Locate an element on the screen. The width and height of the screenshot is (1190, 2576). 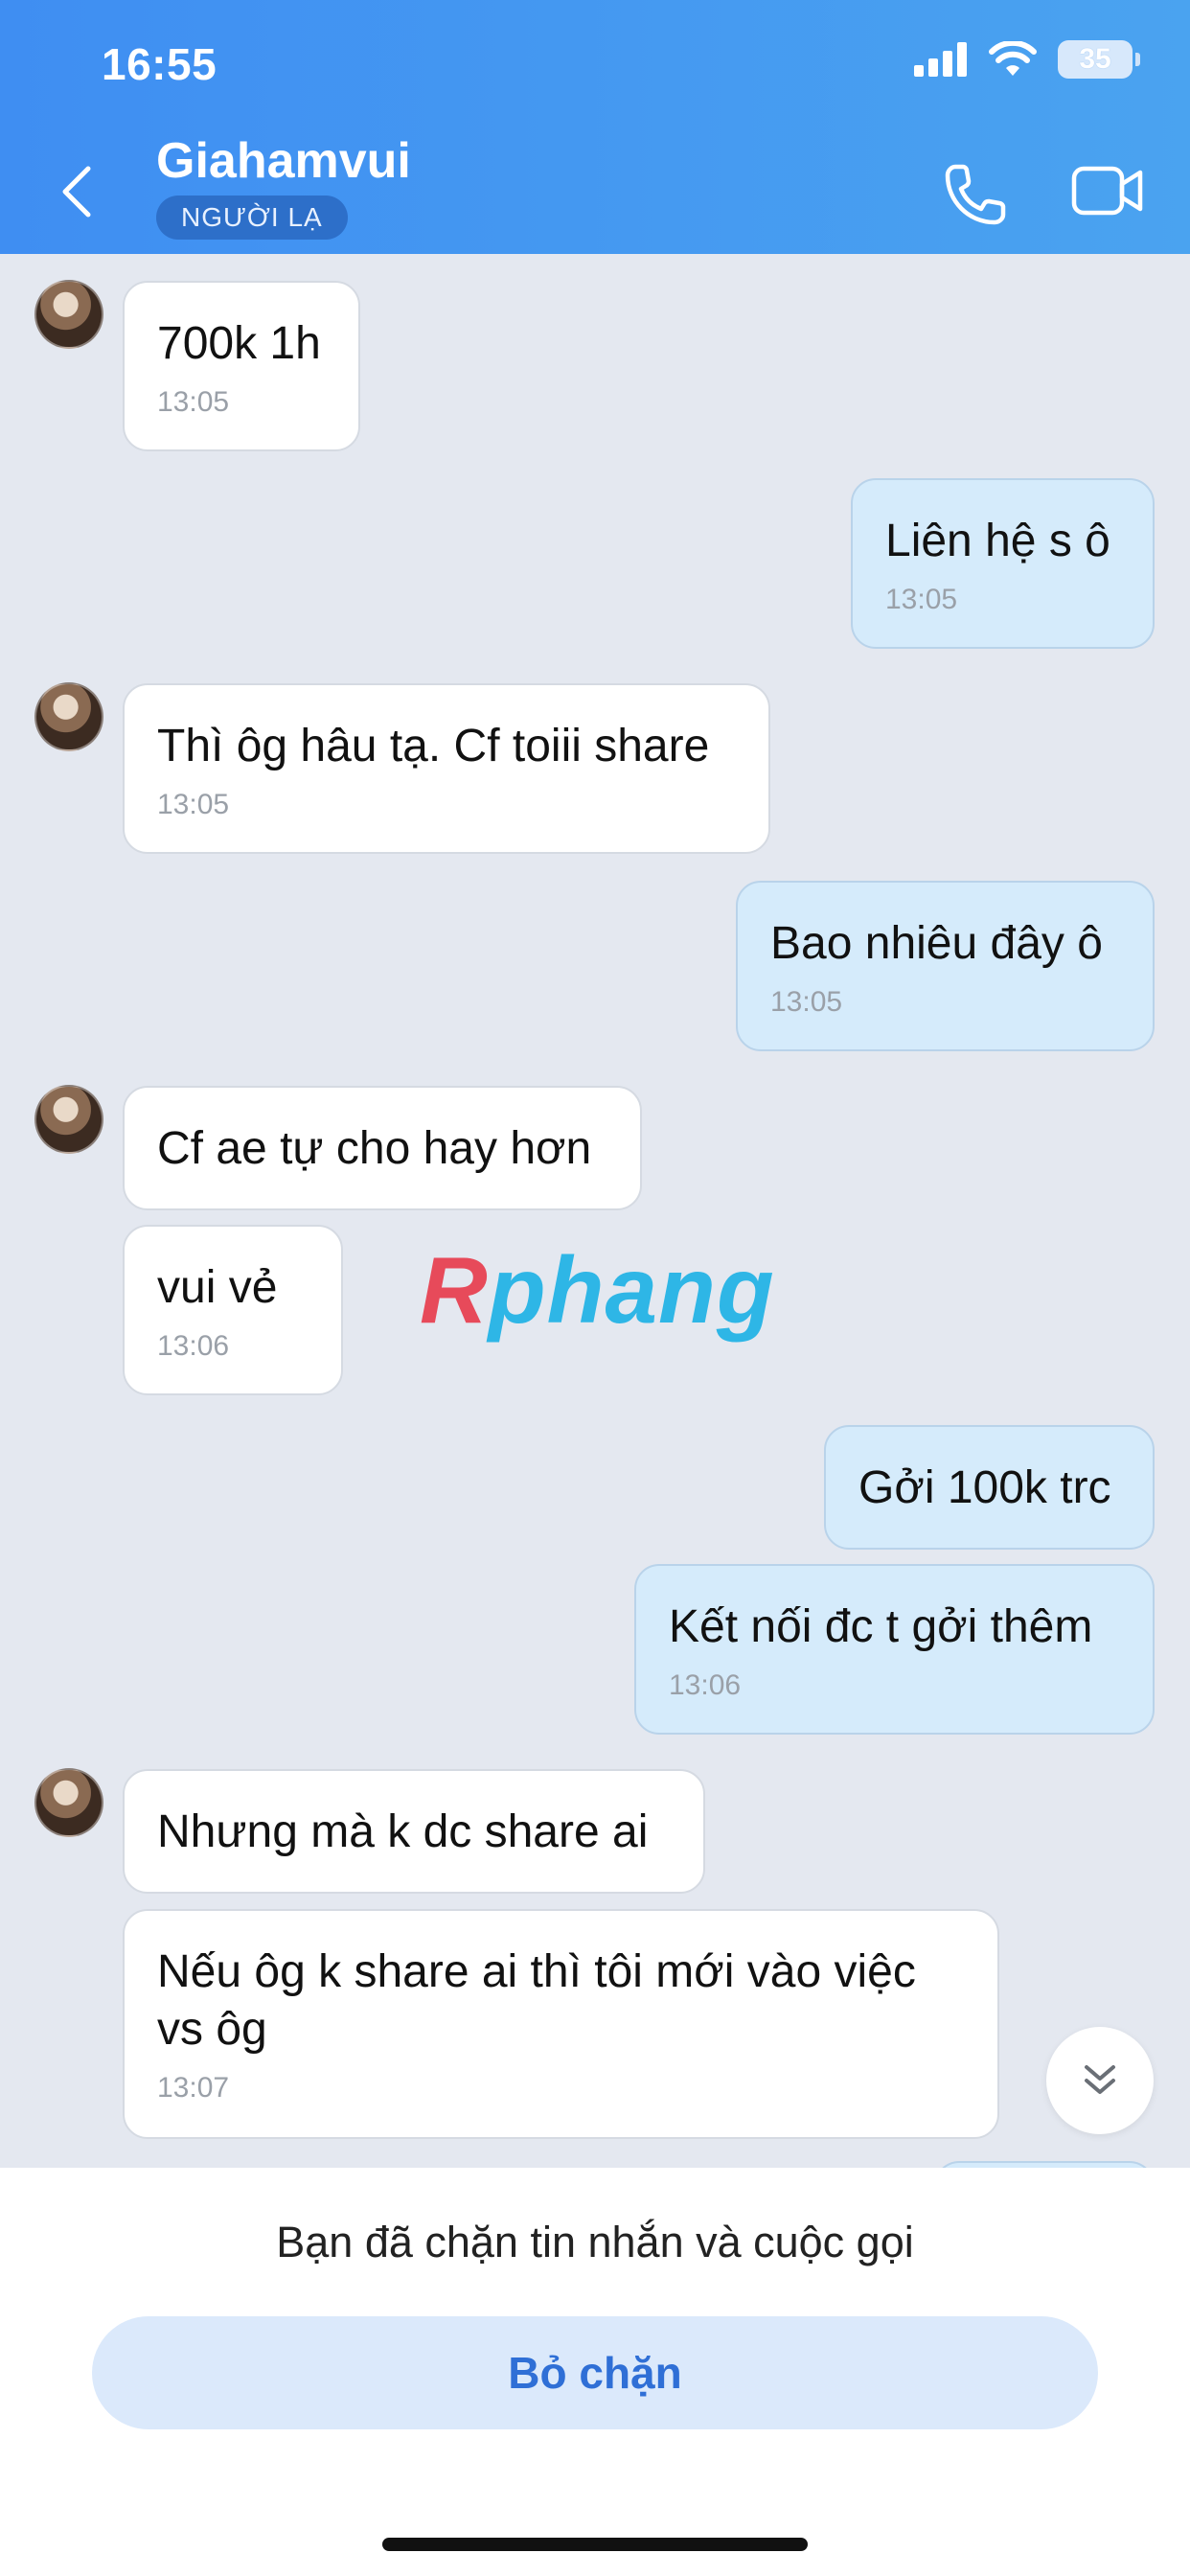
chat-header: 16:55 35 Giahamvui NGƯỜI LẠ is located at coordinates (595, 127).